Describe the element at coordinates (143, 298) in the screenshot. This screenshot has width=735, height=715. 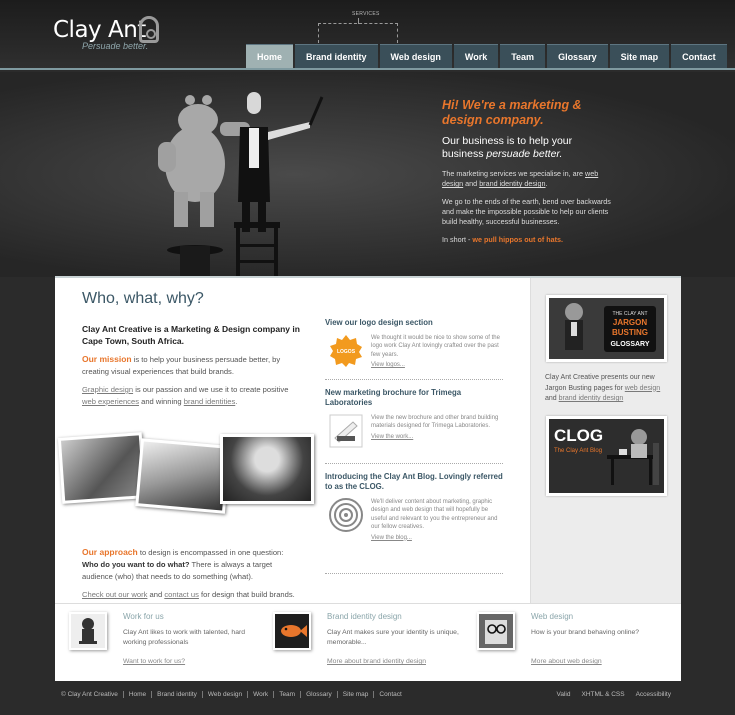
I see `page-title: Who, what, why?` at that location.